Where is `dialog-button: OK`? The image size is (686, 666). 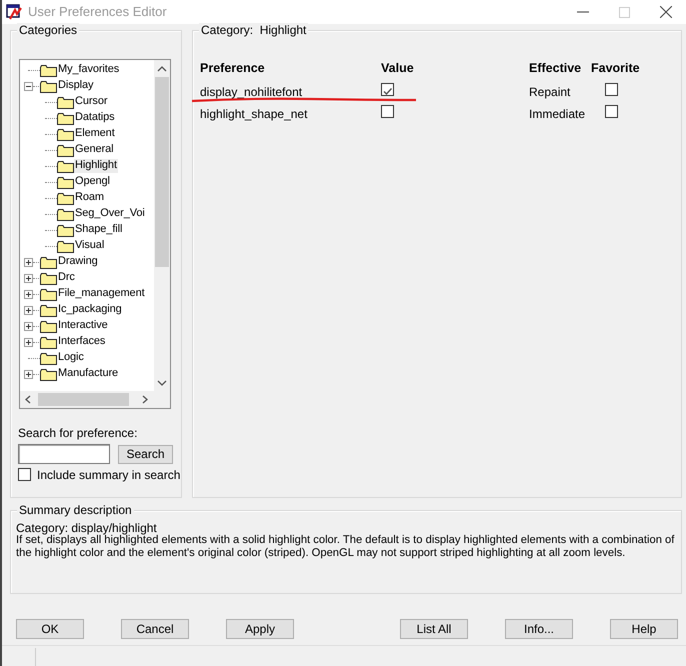 dialog-button: OK is located at coordinates (50, 629).